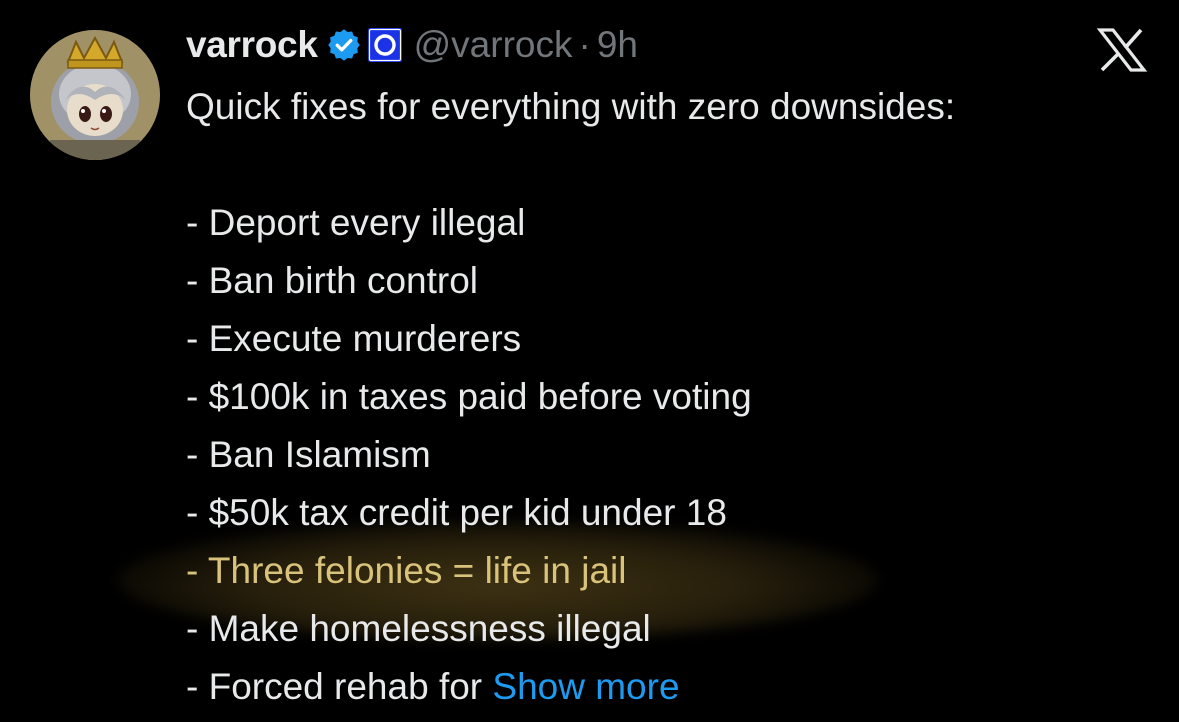  Describe the element at coordinates (469, 396) in the screenshot. I see `list-item: - $100k in taxes paid before voting` at that location.